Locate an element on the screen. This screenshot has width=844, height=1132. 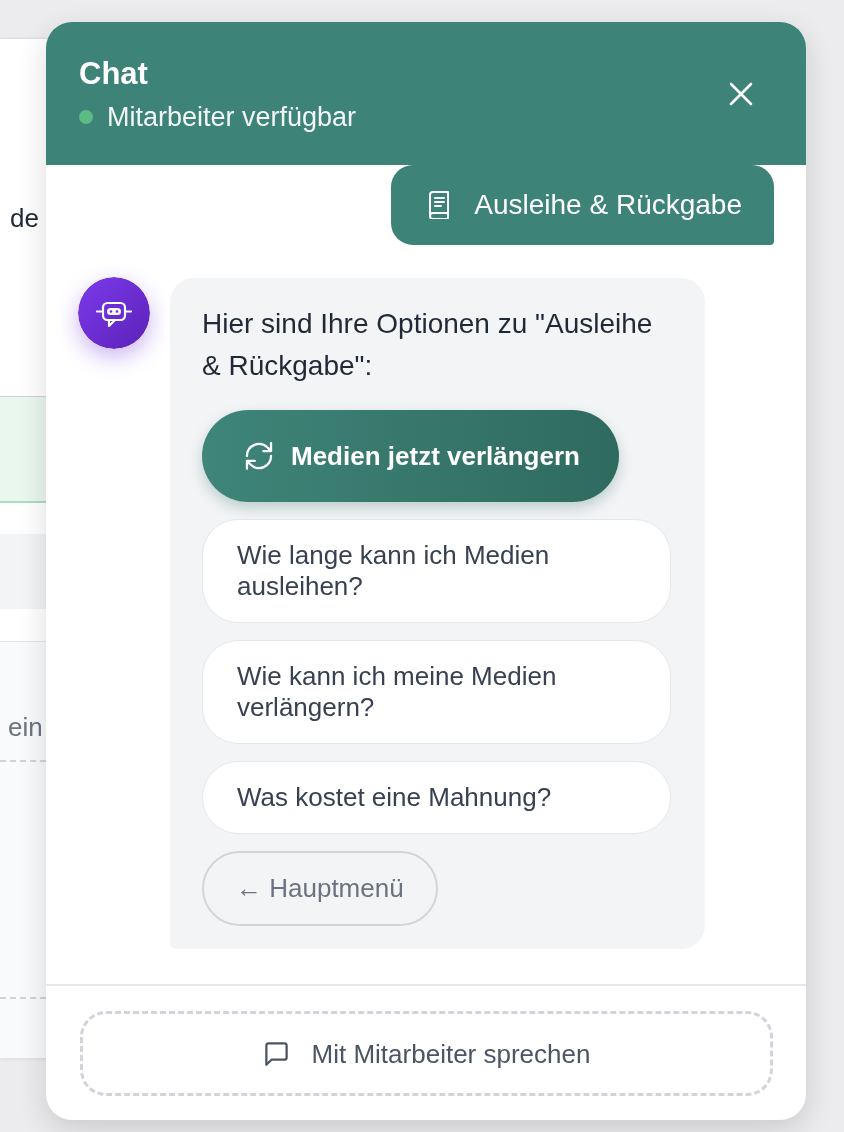
talk-to-staff-button: Mit Mitarbeiter sprechen is located at coordinates (426, 1053).